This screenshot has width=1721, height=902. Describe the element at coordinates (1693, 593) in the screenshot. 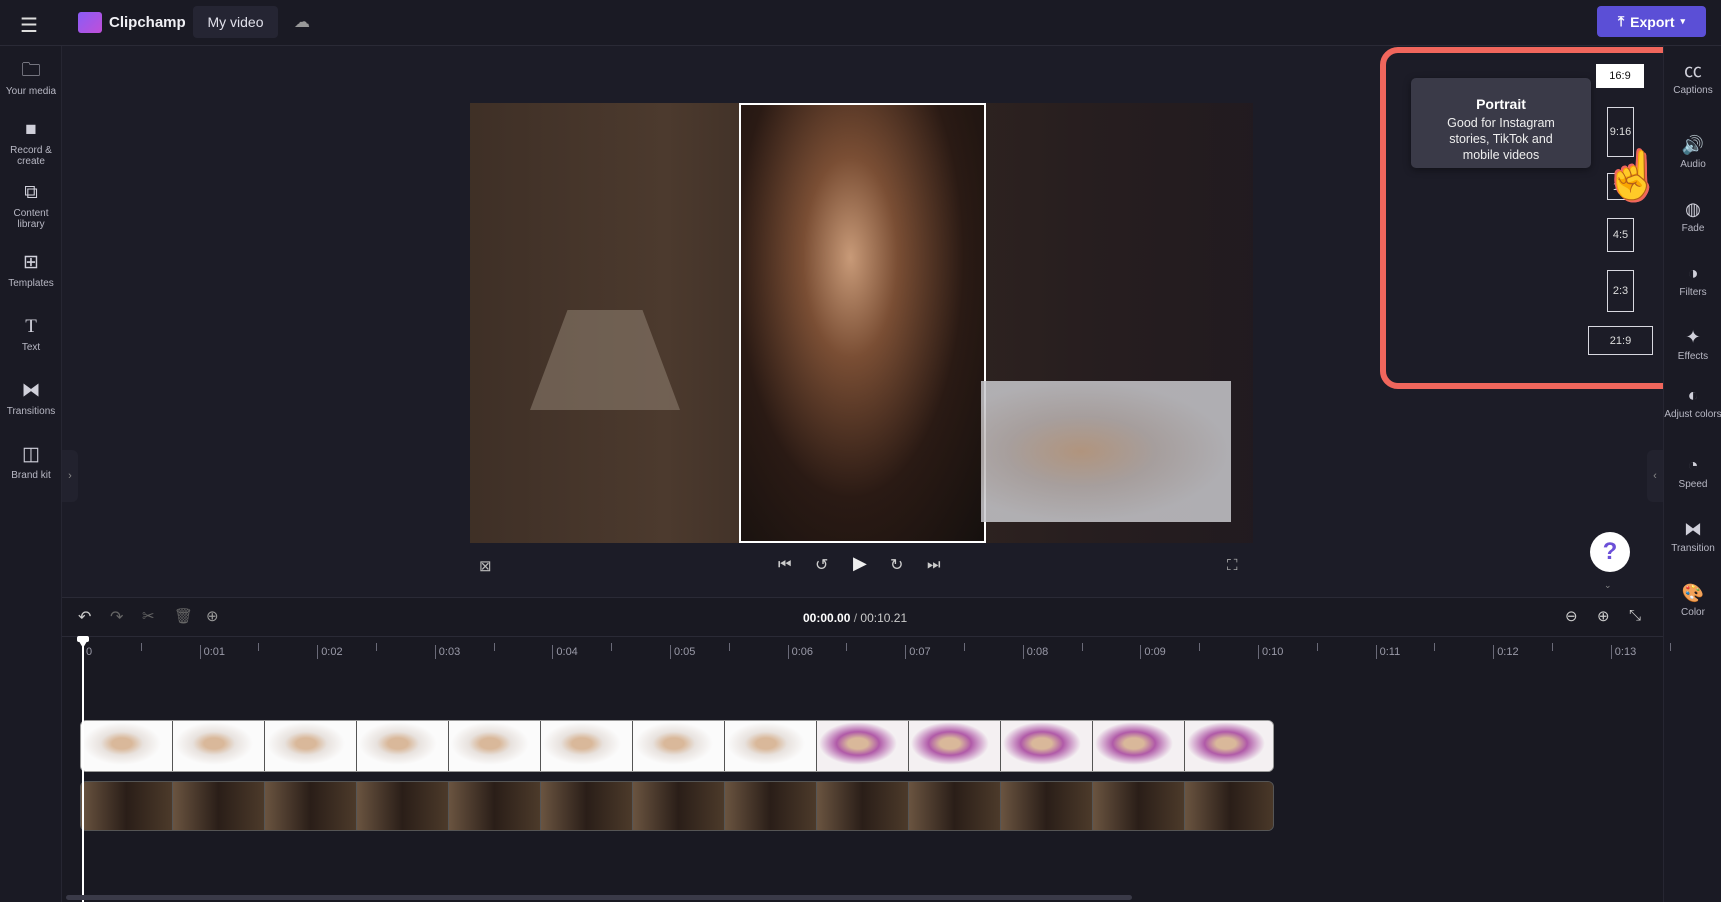

I see `color-palette-icon: 🎨` at that location.